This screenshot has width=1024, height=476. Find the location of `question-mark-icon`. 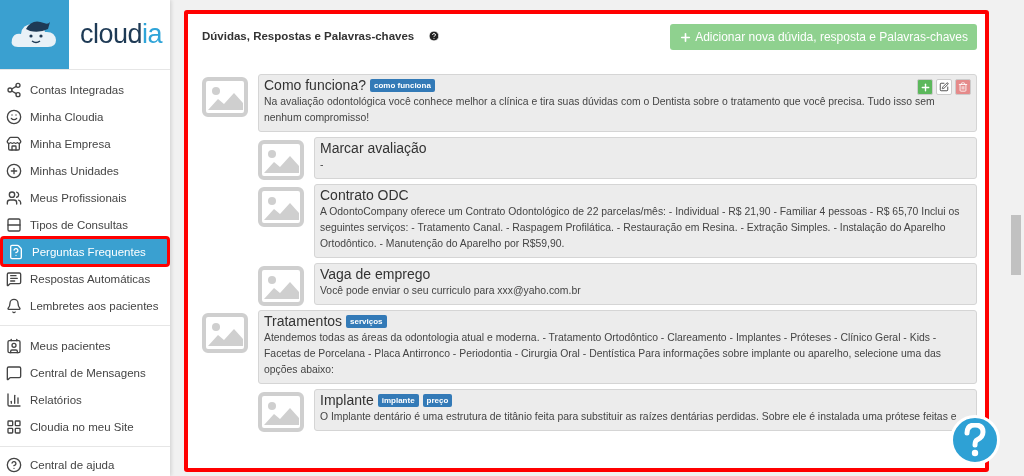

question-mark-icon is located at coordinates (975, 440).